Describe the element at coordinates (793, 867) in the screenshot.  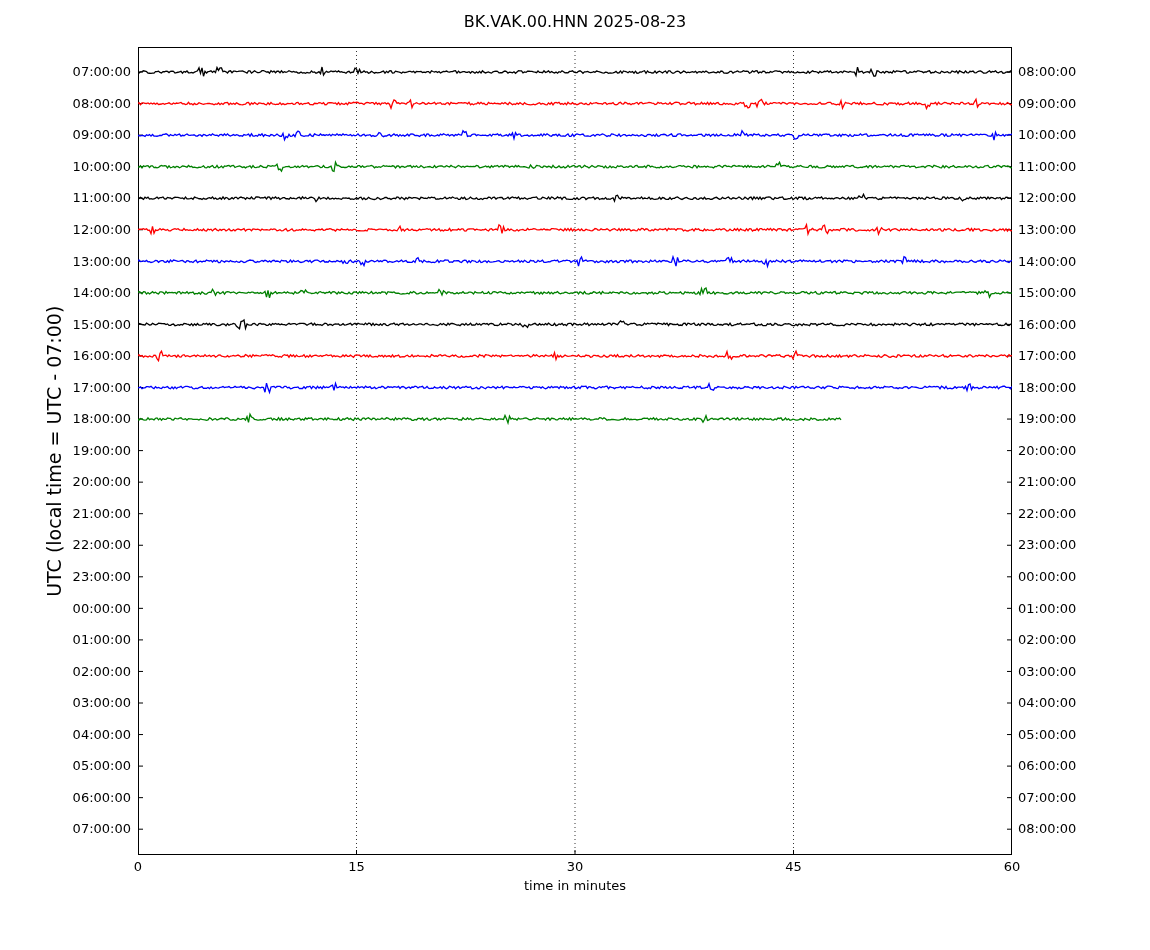
I see `tick-label: 45` at that location.